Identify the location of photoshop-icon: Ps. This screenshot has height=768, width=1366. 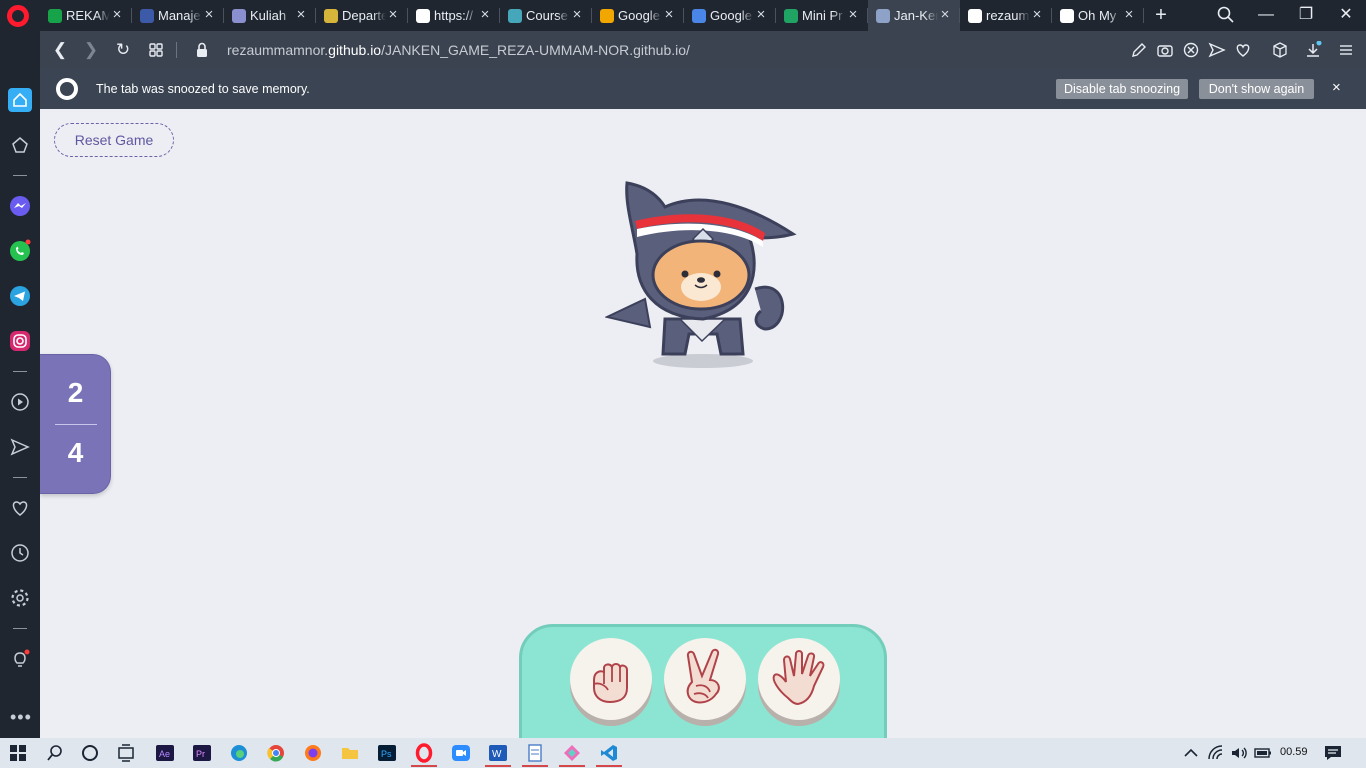
(387, 753).